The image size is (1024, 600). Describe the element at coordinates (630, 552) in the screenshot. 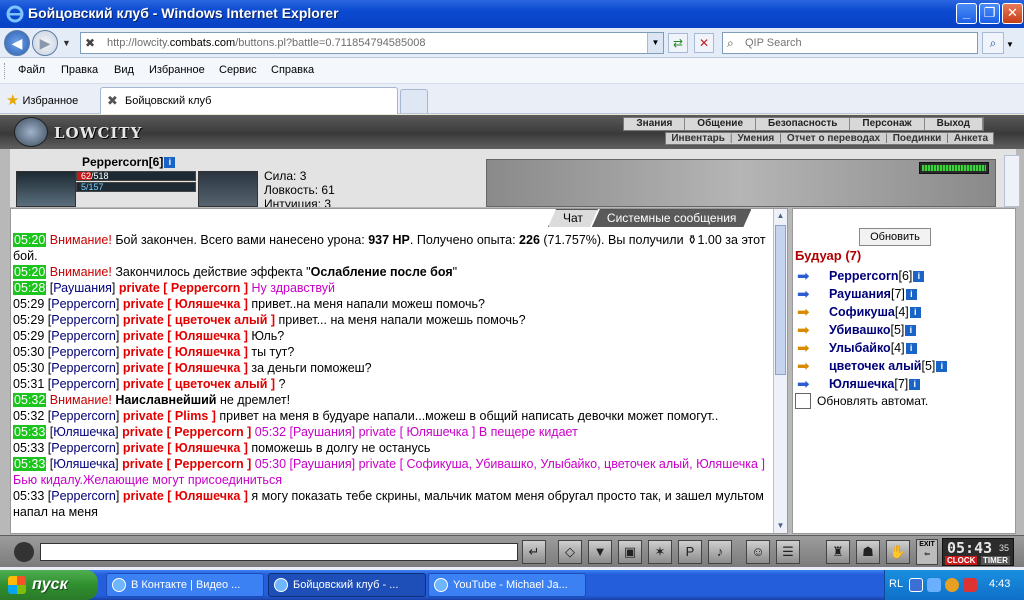

I see `save-icon: ▣` at that location.